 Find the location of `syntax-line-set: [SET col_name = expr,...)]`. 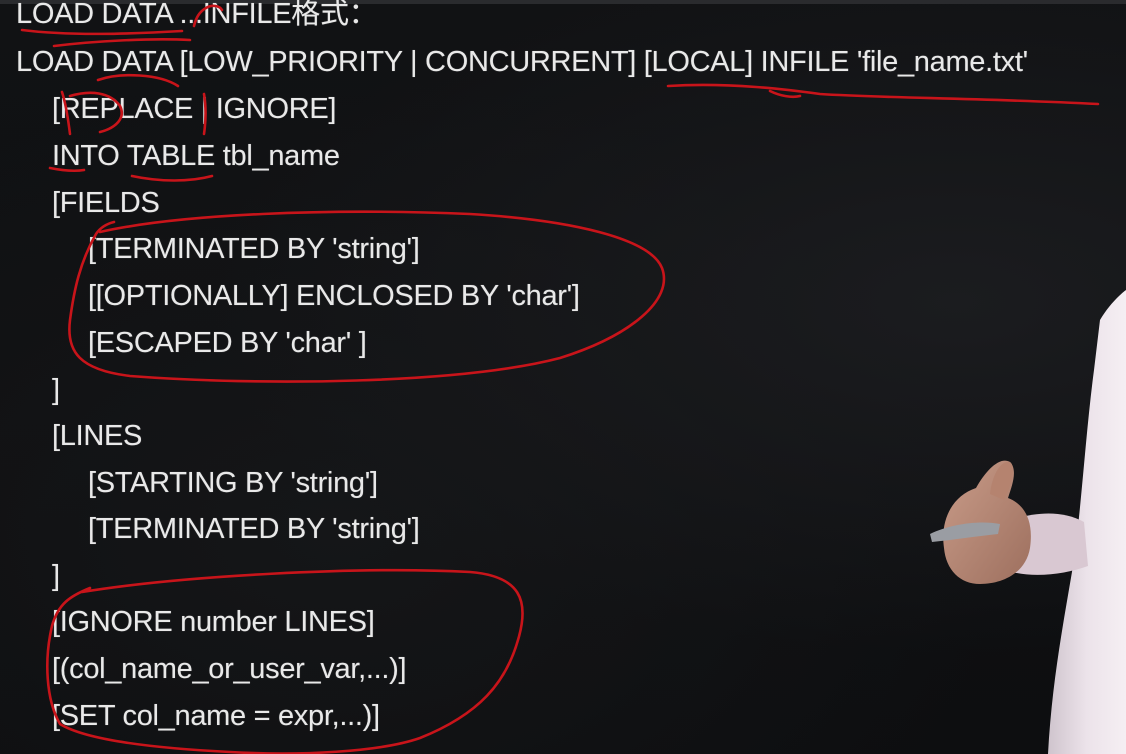

syntax-line-set: [SET col_name = expr,...)] is located at coordinates (216, 716).